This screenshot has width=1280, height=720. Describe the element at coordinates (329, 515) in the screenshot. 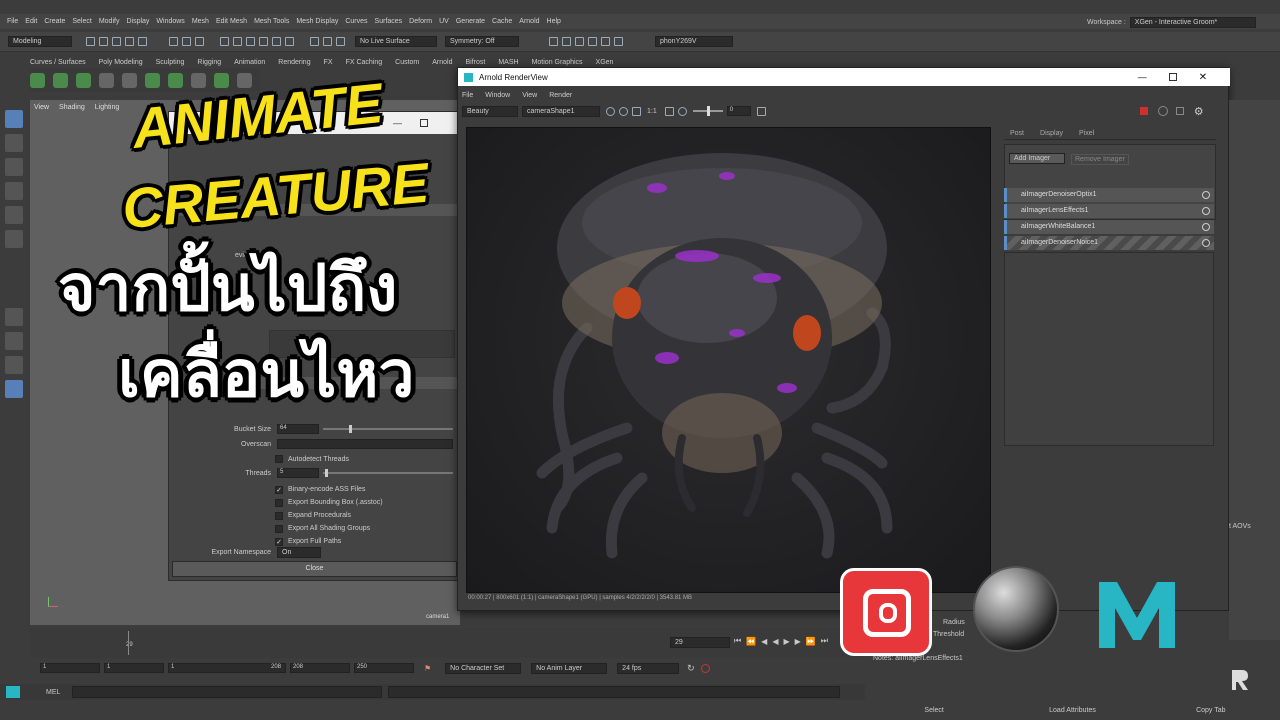

I see `export-option-row: Expand Procedurals` at that location.